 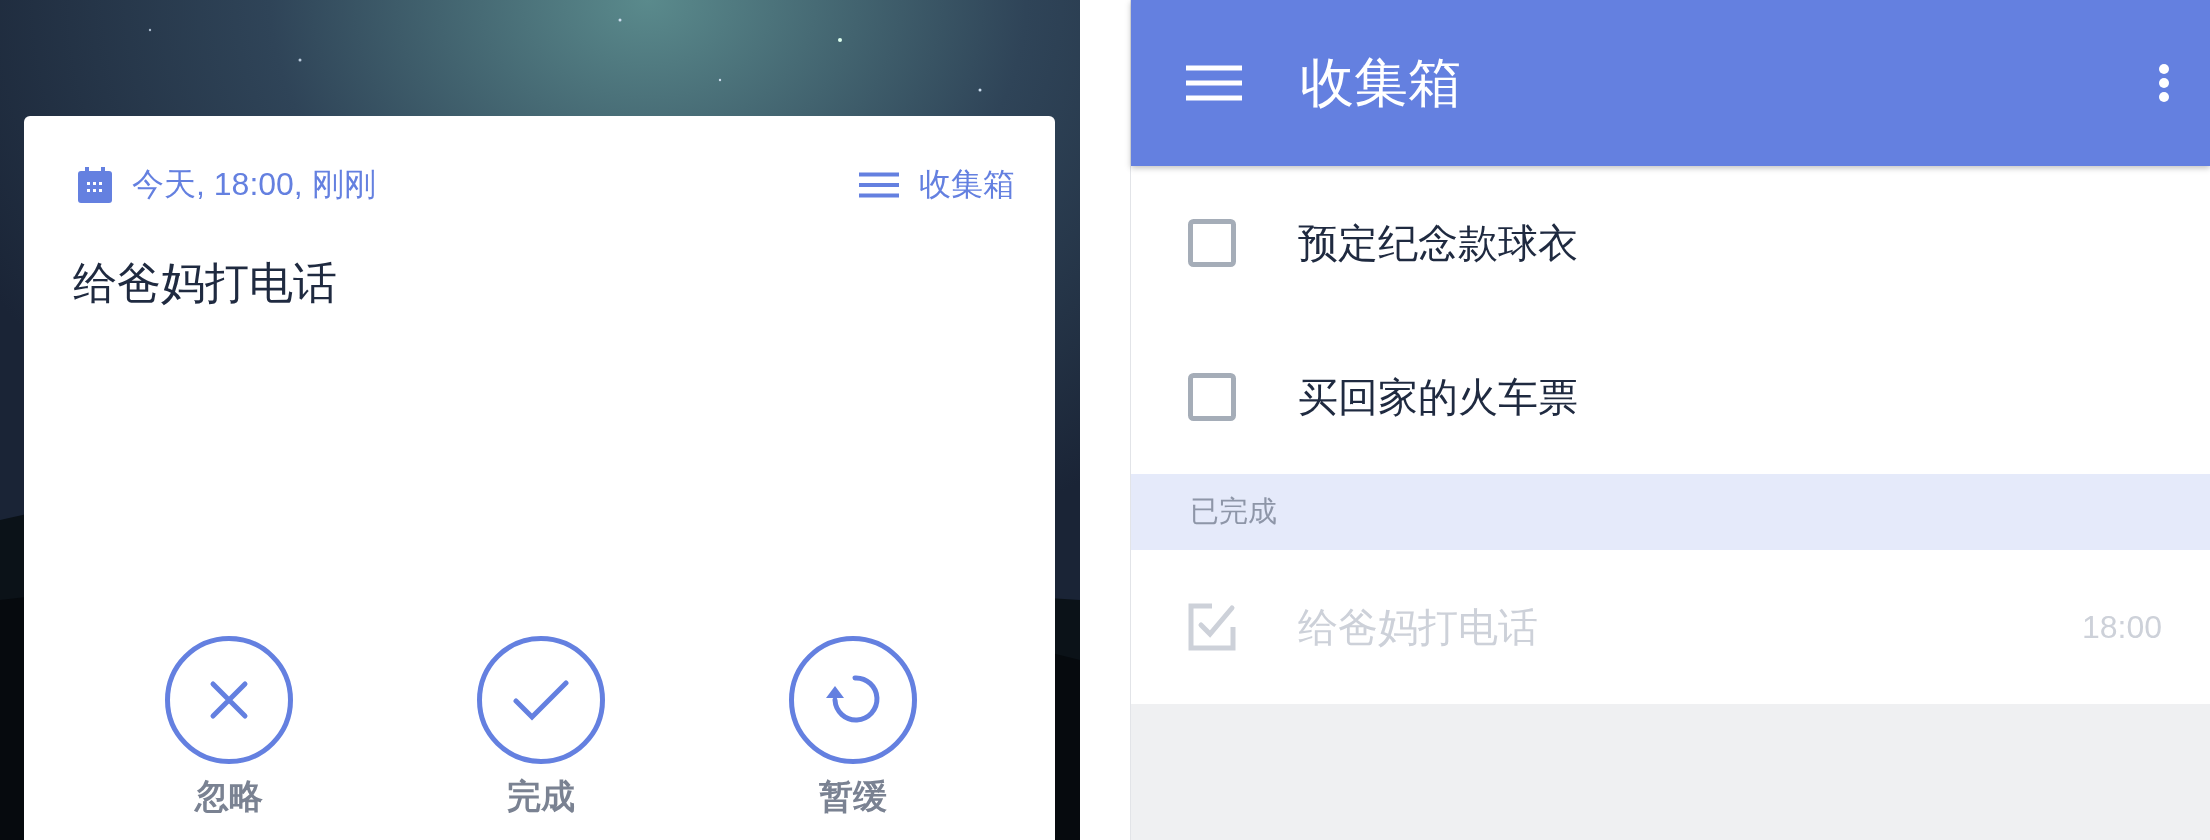 I want to click on close-icon, so click(x=229, y=700).